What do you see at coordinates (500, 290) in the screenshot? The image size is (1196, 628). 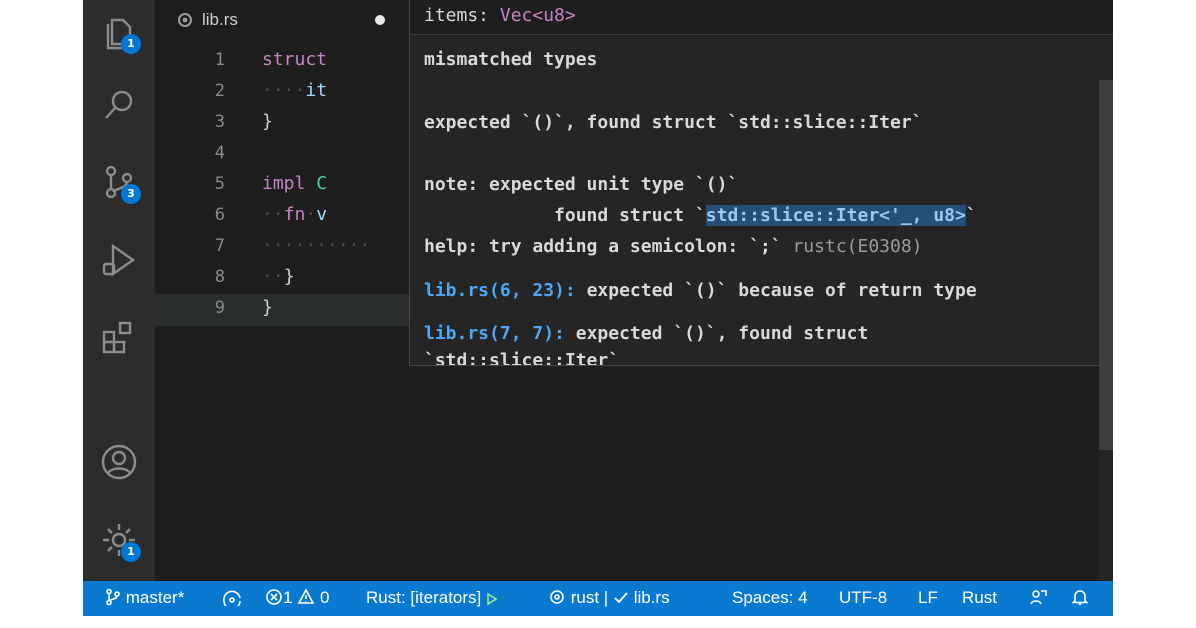 I see `related-link-1: lib.rs(6, 23):` at bounding box center [500, 290].